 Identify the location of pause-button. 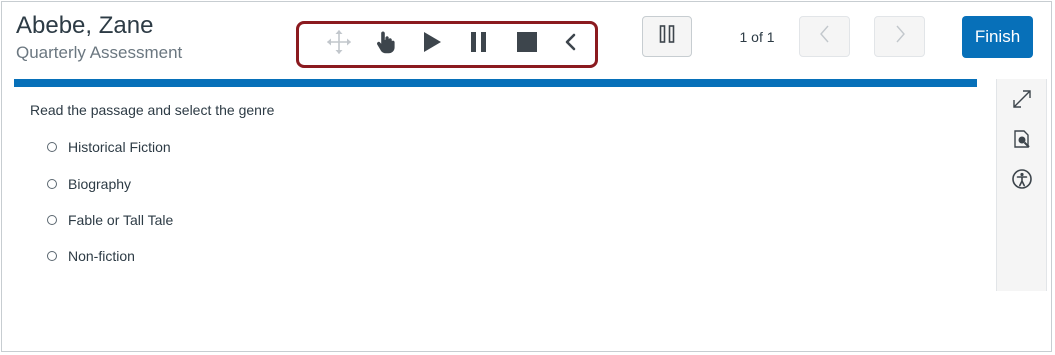
(479, 44).